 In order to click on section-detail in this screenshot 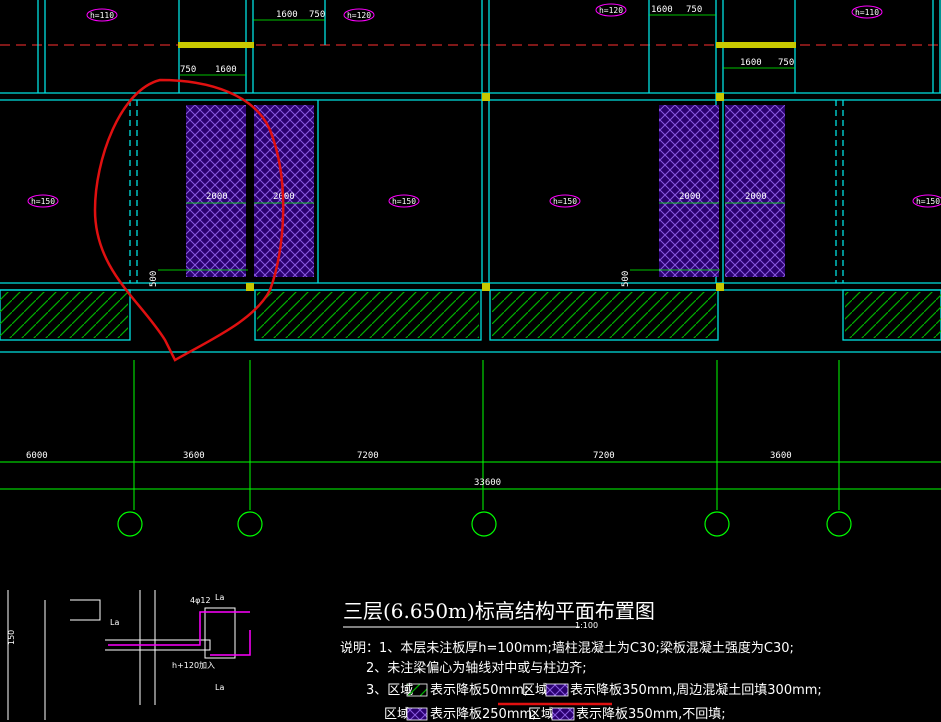, I will do `click(121, 655)`.